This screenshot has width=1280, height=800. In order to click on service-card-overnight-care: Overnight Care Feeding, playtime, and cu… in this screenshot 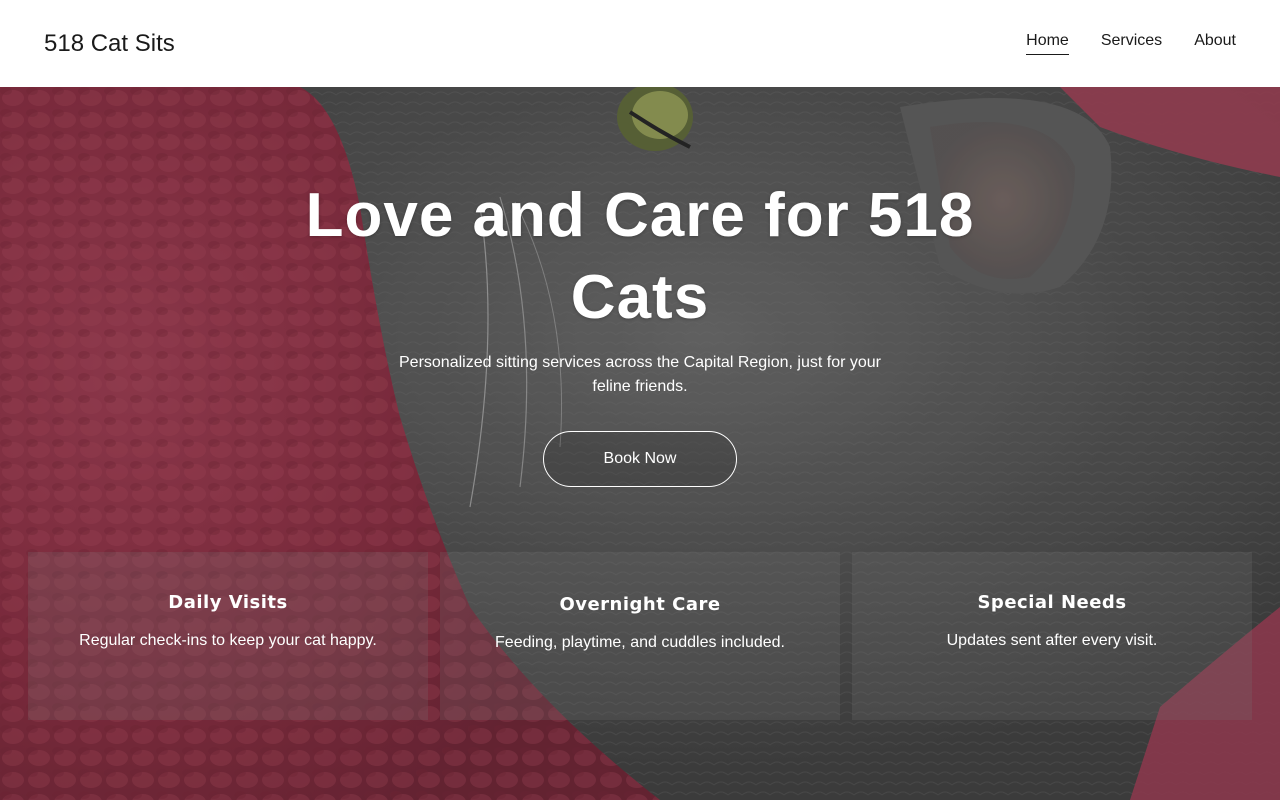, I will do `click(640, 636)`.